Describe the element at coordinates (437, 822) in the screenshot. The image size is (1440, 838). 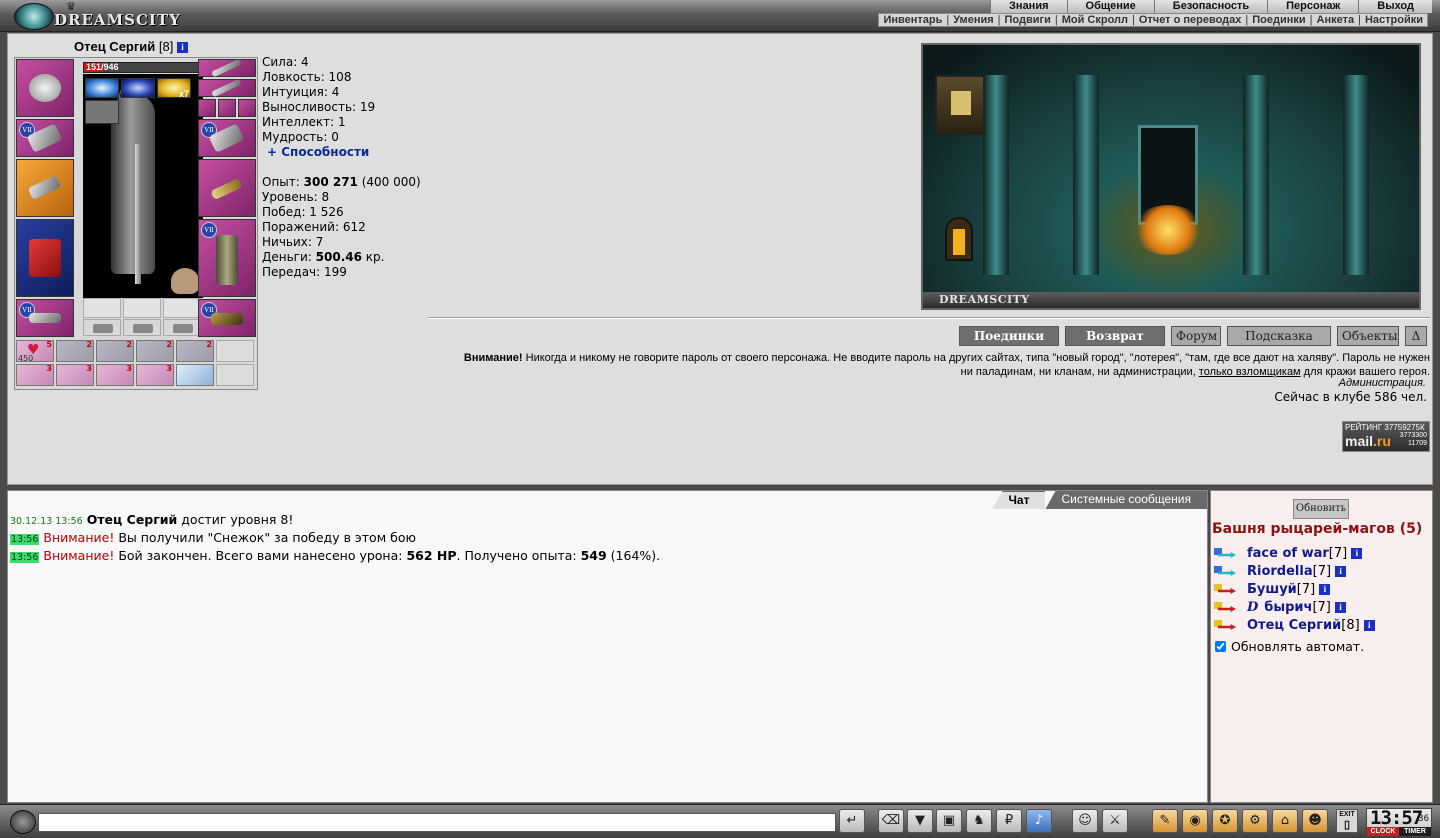
I see `chat-input` at that location.